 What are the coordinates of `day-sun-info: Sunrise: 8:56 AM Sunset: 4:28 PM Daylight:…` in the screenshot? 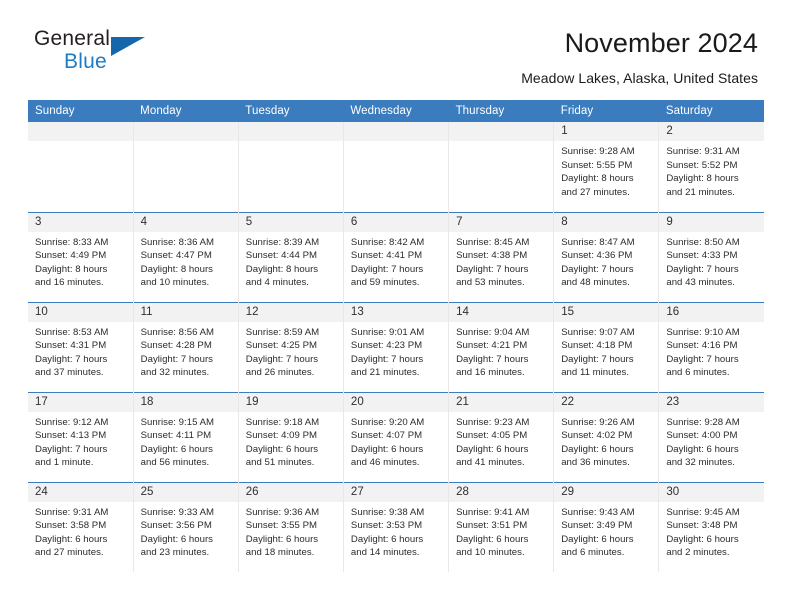 It's located at (186, 351).